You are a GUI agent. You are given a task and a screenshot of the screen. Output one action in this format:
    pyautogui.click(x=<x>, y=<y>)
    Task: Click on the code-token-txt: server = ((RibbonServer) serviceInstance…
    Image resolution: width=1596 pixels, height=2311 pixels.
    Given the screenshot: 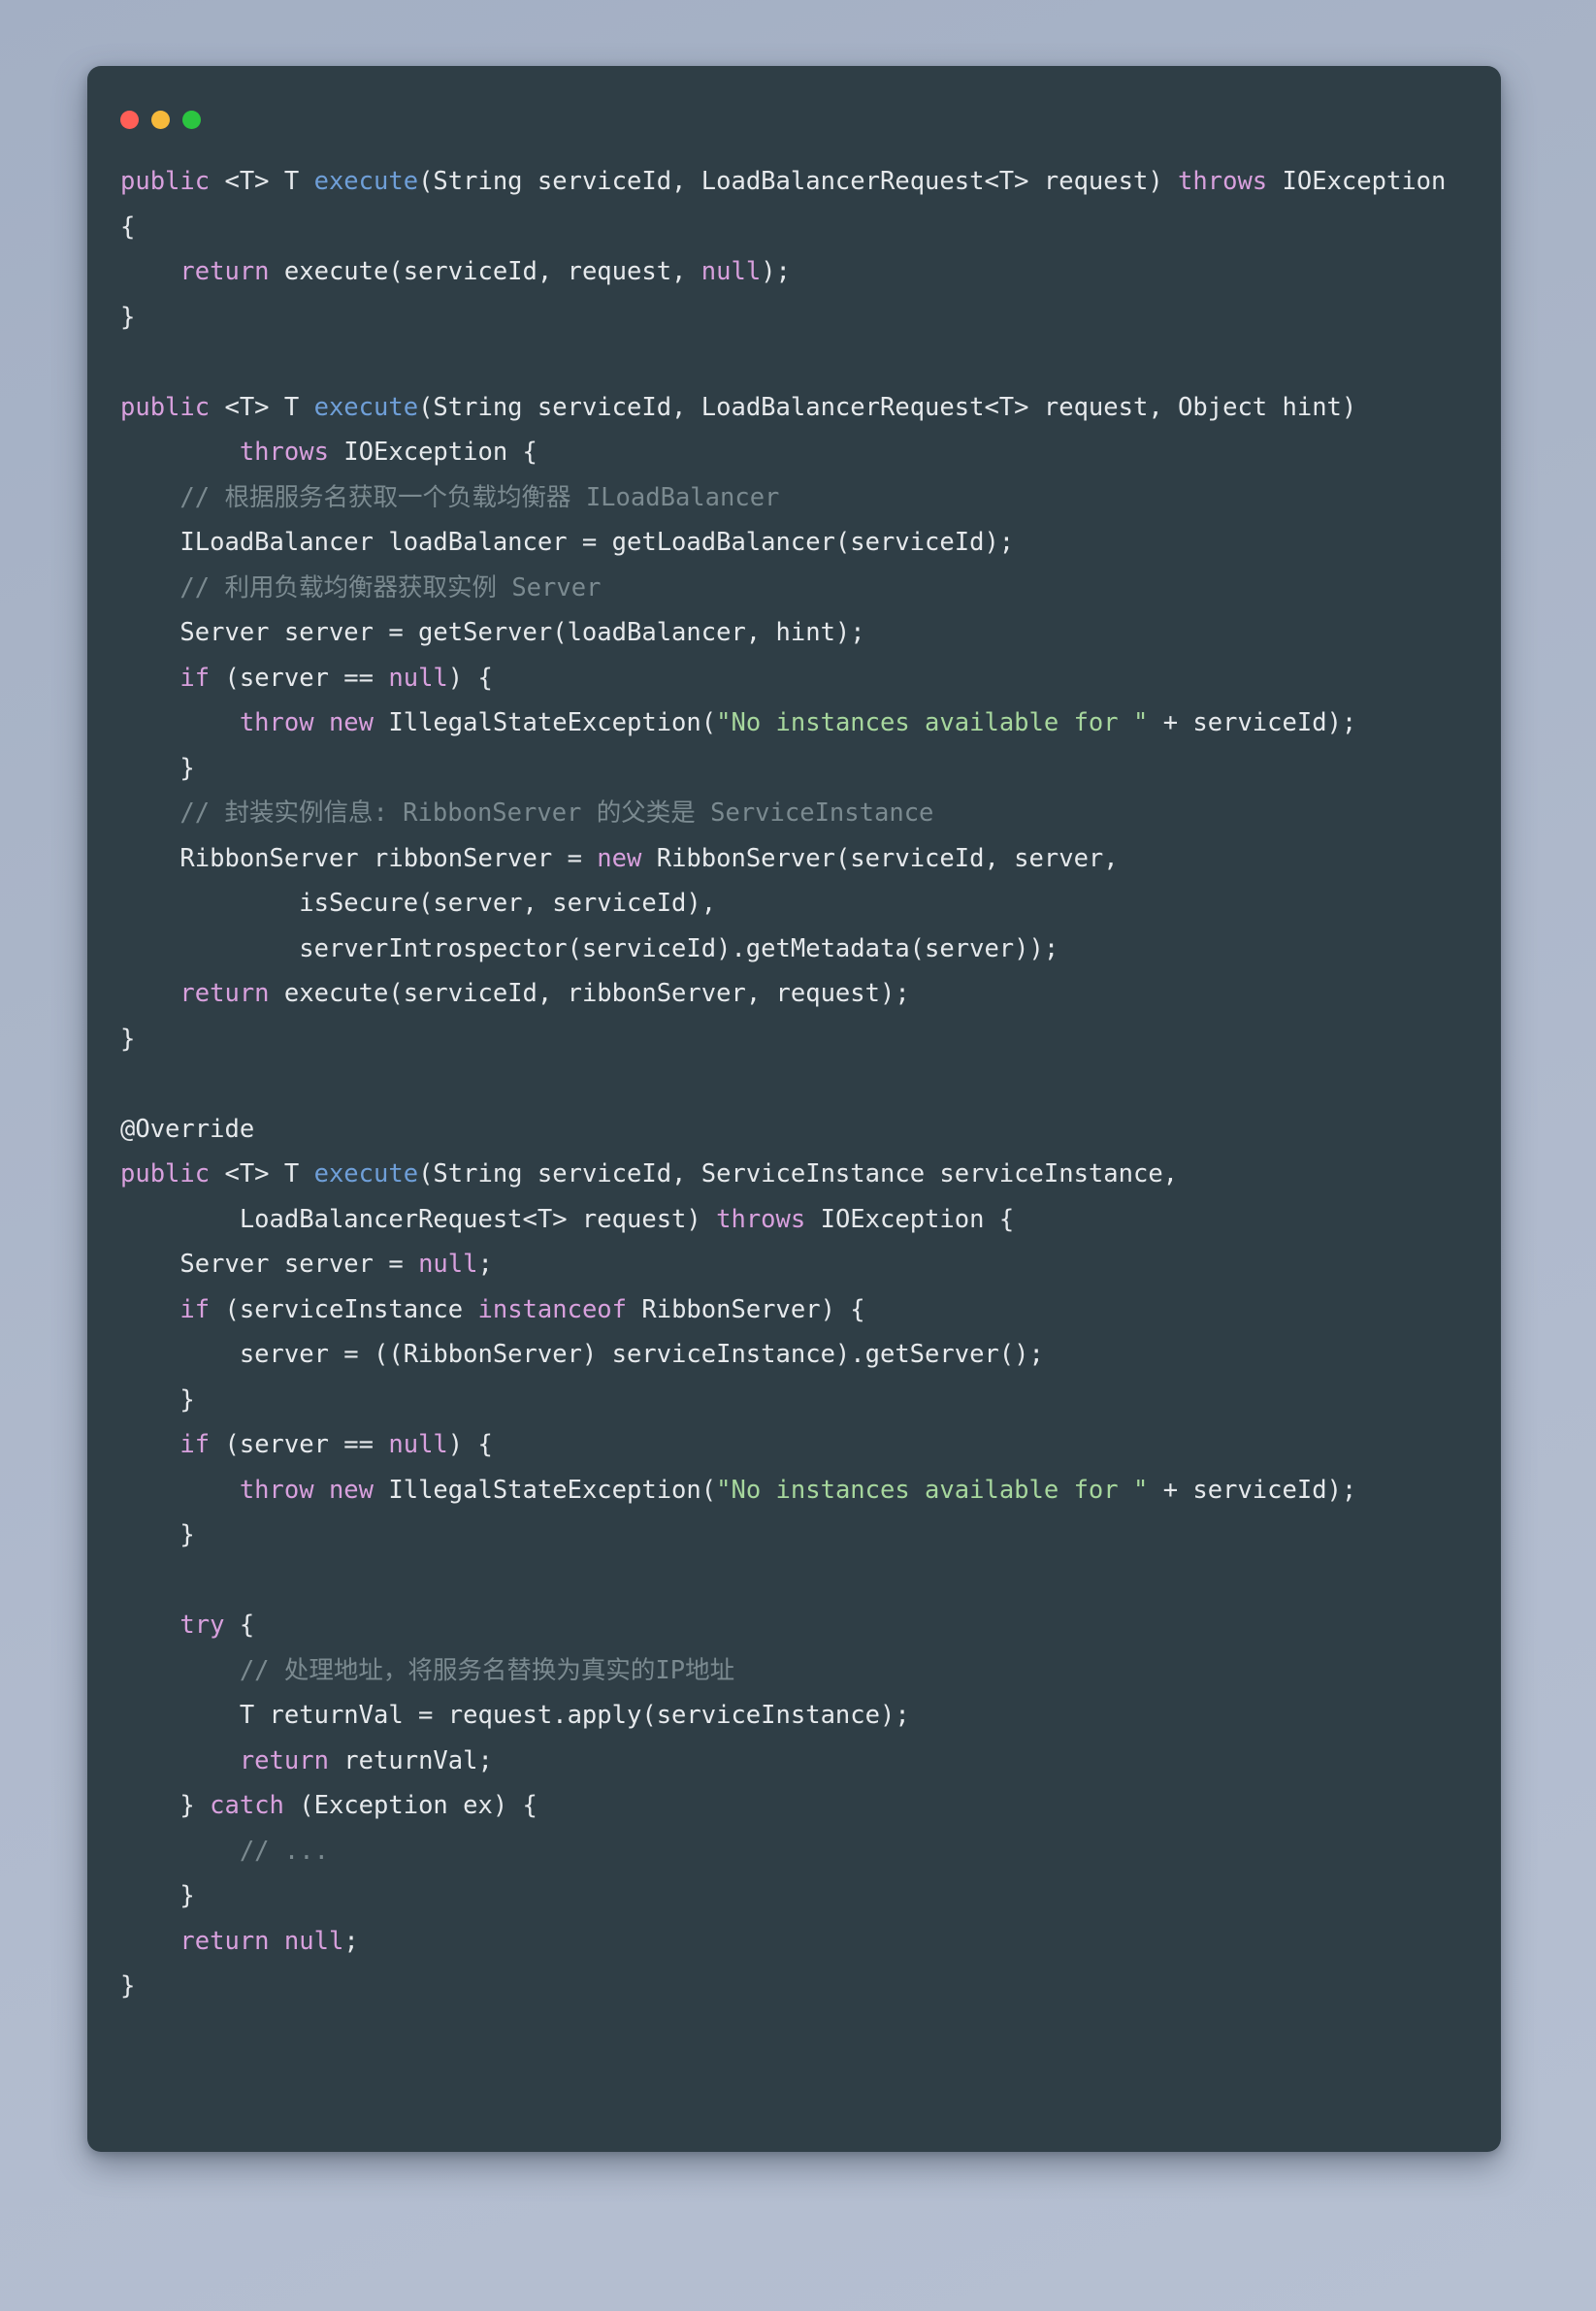 What is the action you would take?
    pyautogui.click(x=582, y=1354)
    